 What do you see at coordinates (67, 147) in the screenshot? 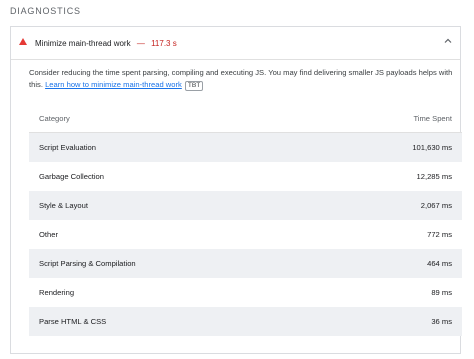
I see `row-category: Script Evaluation` at bounding box center [67, 147].